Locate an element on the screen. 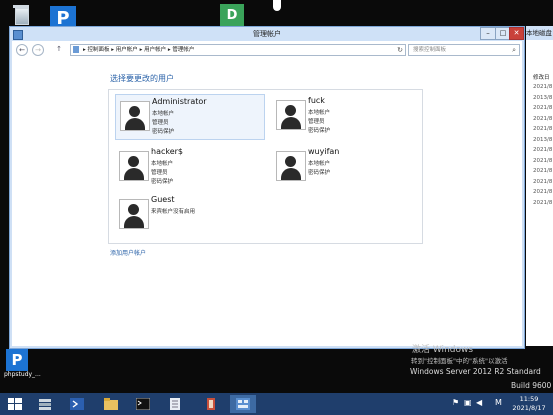 The height and width of the screenshot is (415, 553). account-name: wuyifan is located at coordinates (324, 151).